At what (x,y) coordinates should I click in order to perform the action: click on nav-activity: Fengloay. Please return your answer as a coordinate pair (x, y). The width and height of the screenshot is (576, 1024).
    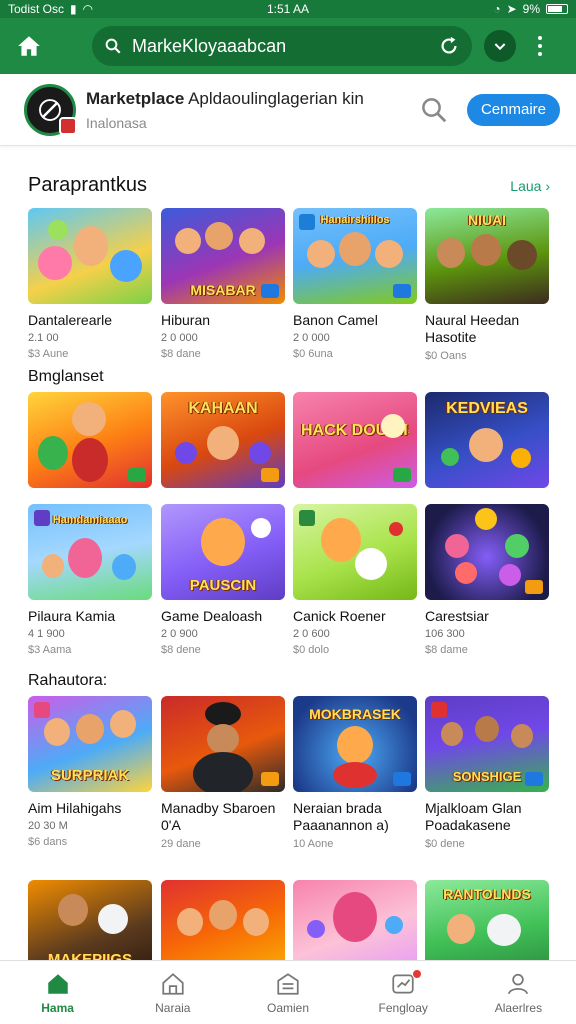
    Looking at the image, I should click on (403, 992).